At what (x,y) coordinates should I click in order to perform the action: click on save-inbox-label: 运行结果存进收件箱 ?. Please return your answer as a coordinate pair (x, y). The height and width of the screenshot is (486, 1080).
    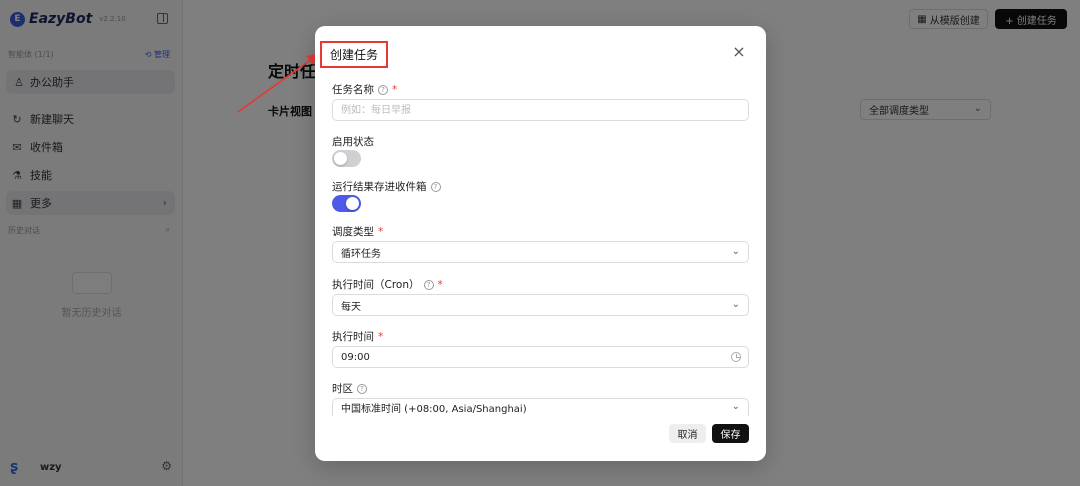
    Looking at the image, I should click on (386, 186).